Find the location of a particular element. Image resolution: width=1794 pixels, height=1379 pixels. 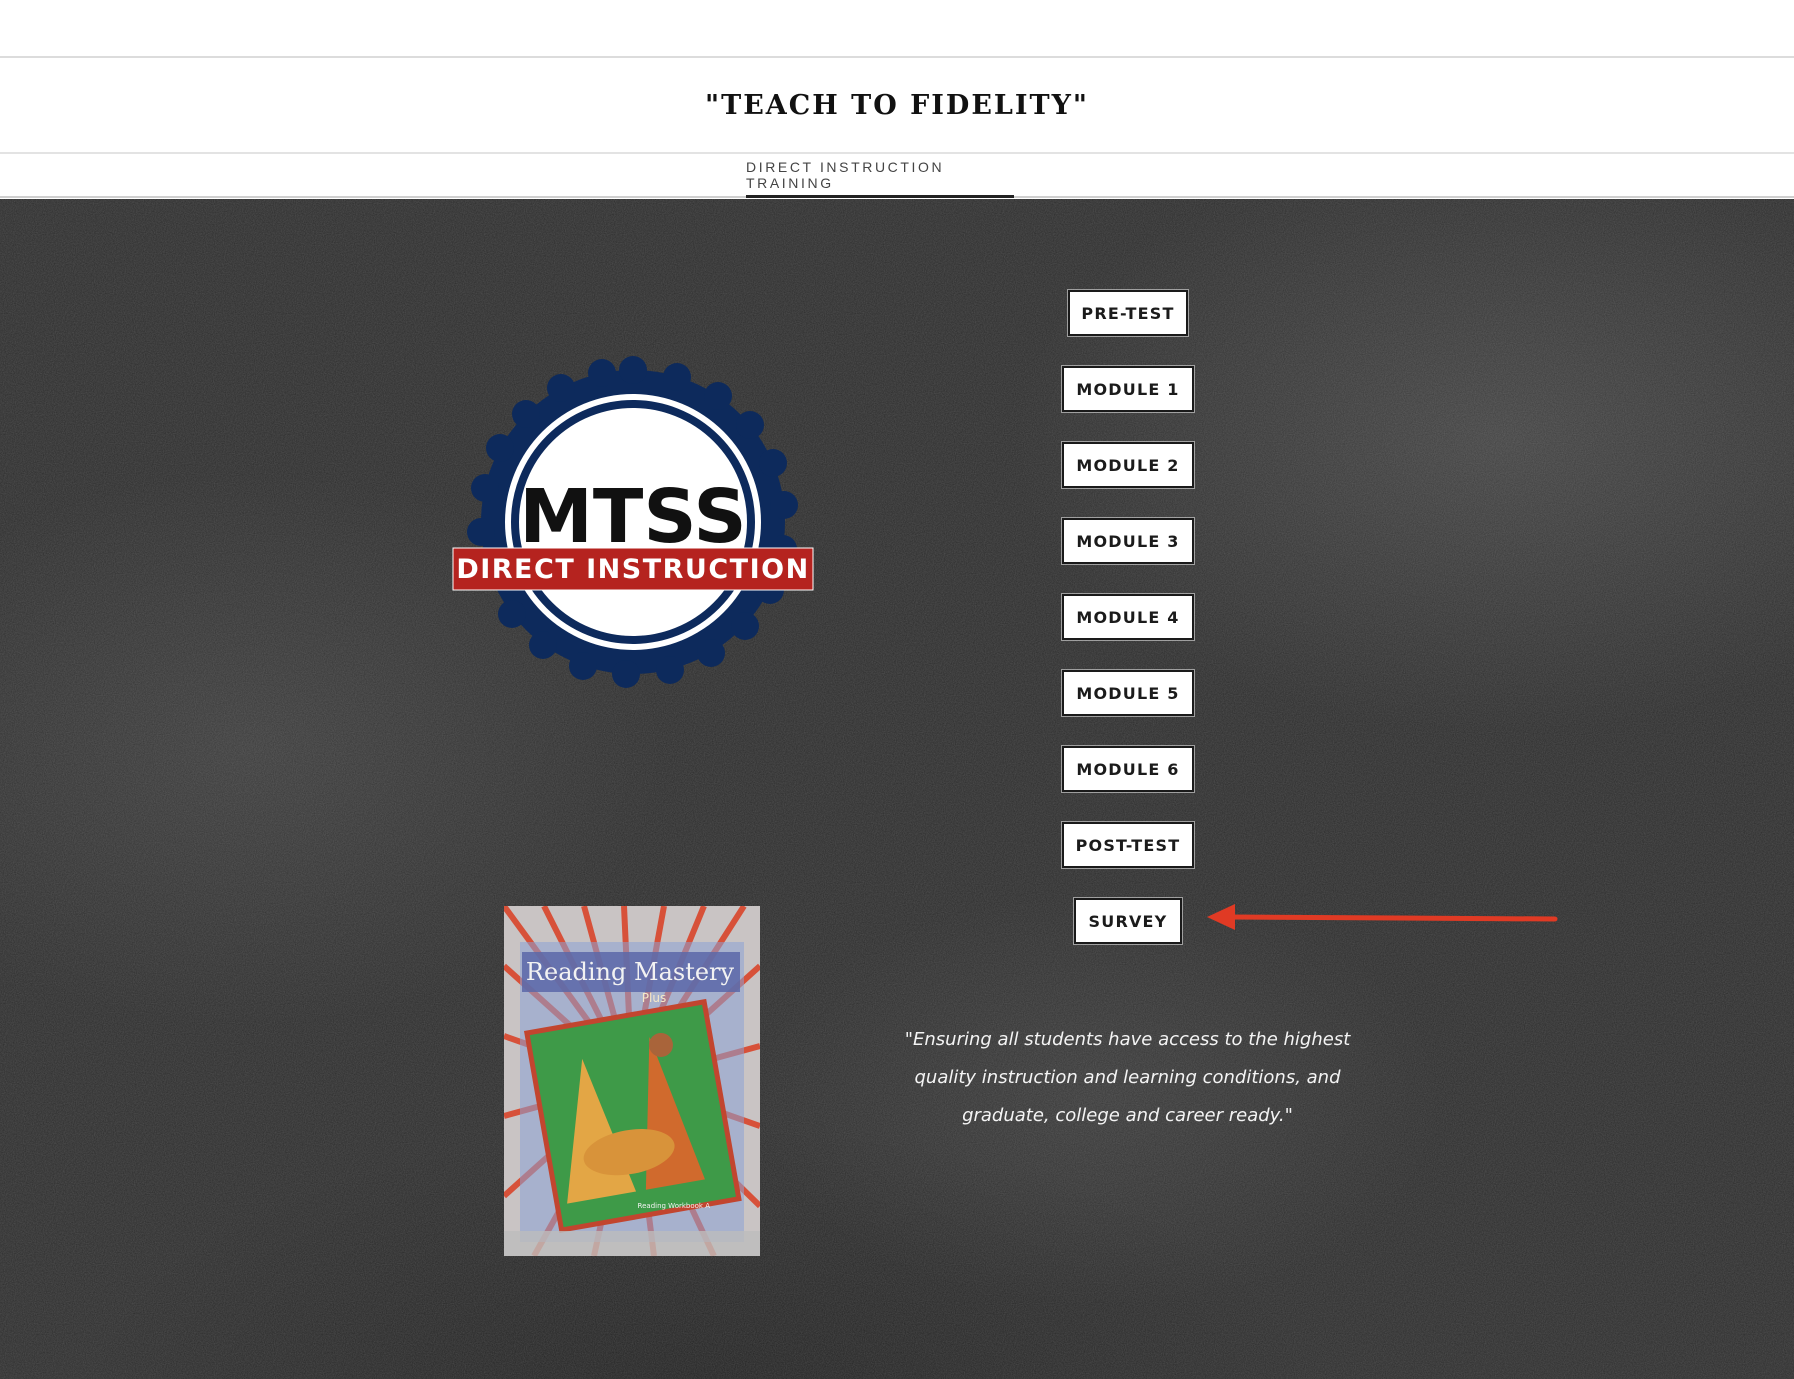

mtss-direct-instruction-badge: MTSS DIRECT INSTRUCTION is located at coordinates (633, 522).